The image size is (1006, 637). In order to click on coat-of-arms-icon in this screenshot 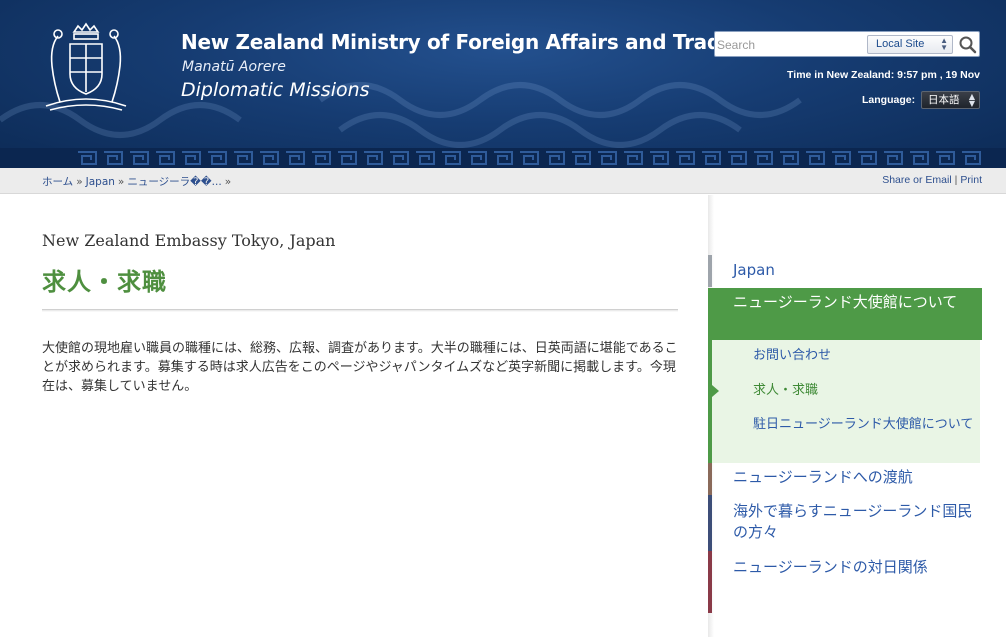, I will do `click(86, 66)`.